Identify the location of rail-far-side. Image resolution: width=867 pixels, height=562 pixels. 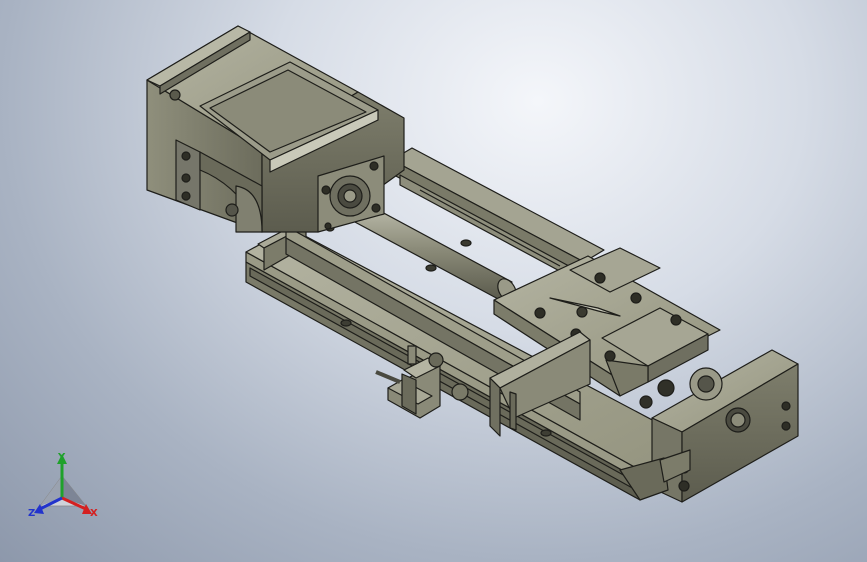
(498, 215).